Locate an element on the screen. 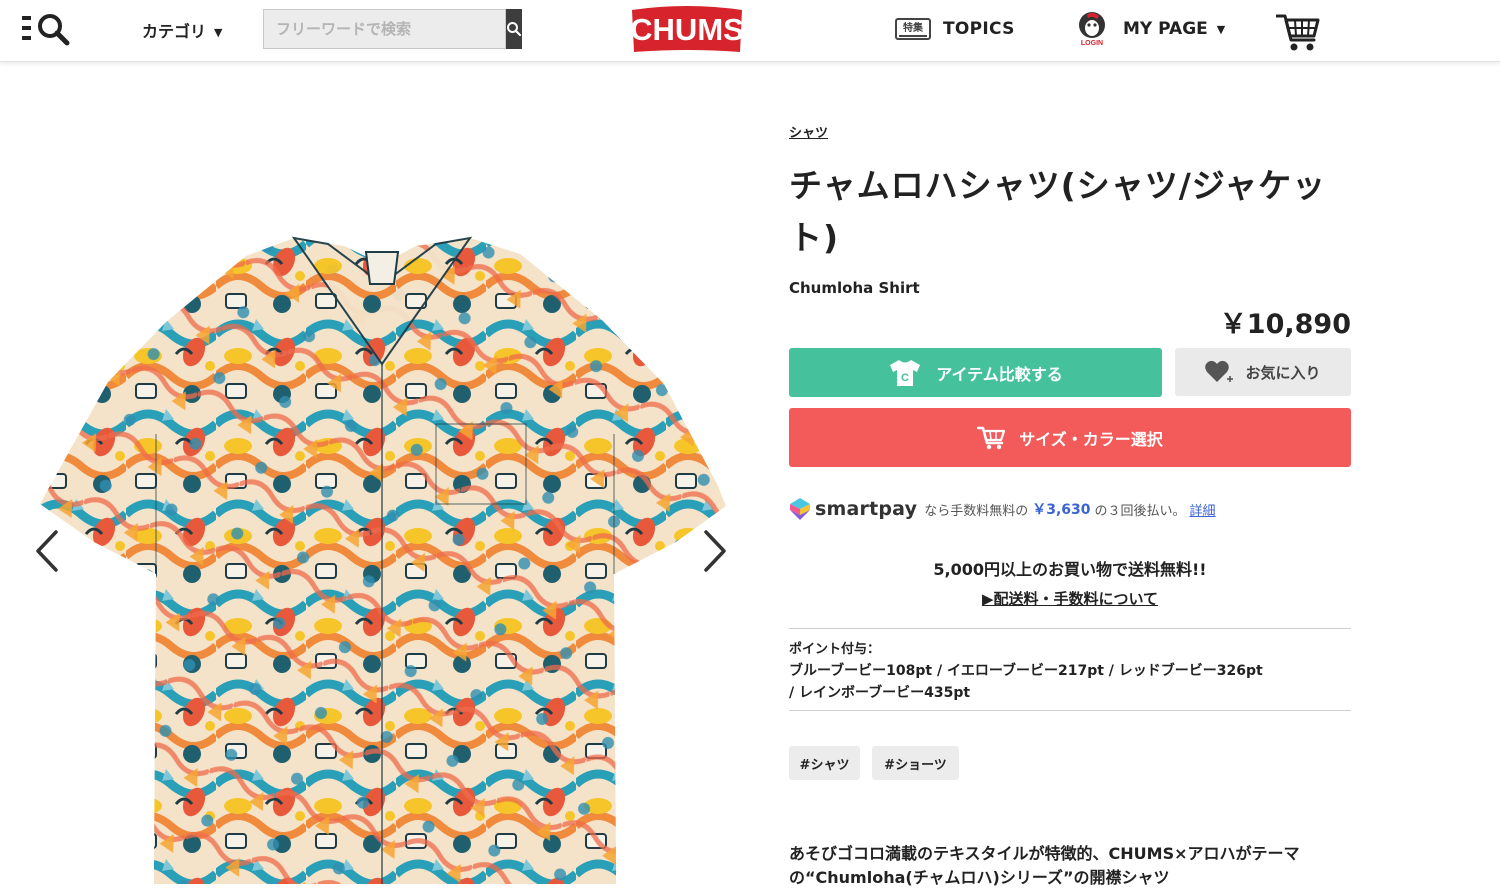 This screenshot has width=1500, height=896. mypage-menu: LOGIN MY PAGE ▼ is located at coordinates (1150, 29).